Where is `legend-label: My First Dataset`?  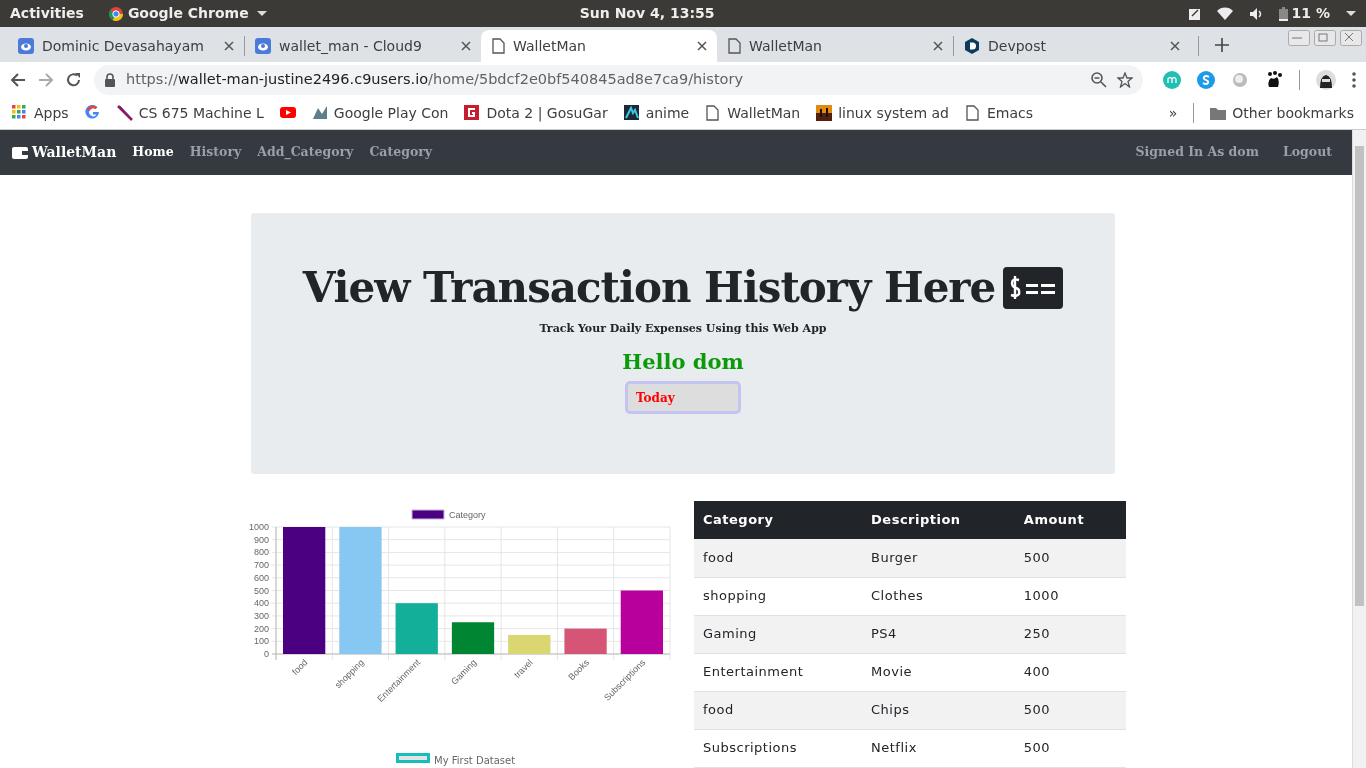
legend-label: My First Dataset is located at coordinates (475, 761).